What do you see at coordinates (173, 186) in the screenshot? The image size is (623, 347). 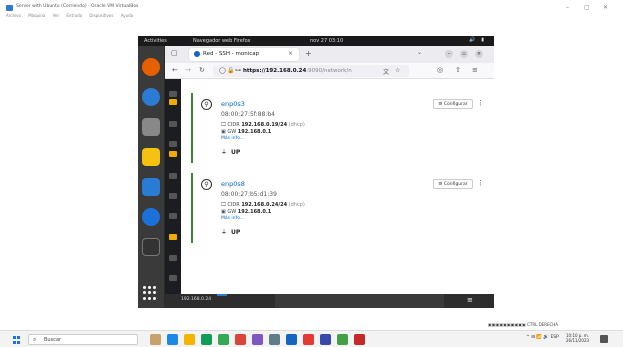 I see `cockpit-sidebar` at bounding box center [173, 186].